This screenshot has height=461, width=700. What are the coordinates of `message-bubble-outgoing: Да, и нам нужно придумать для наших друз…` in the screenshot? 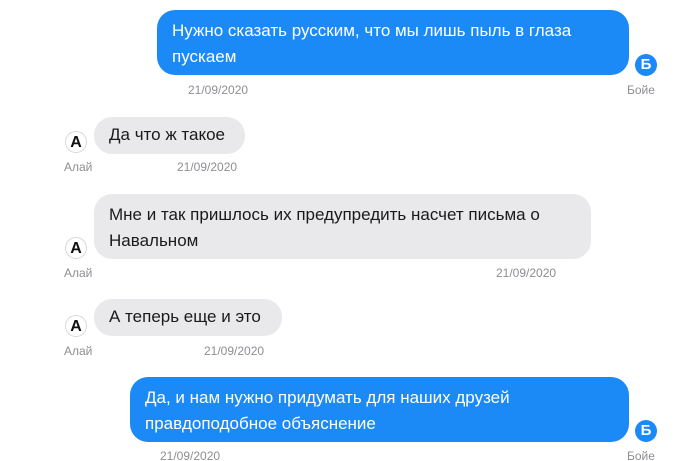 It's located at (379, 409).